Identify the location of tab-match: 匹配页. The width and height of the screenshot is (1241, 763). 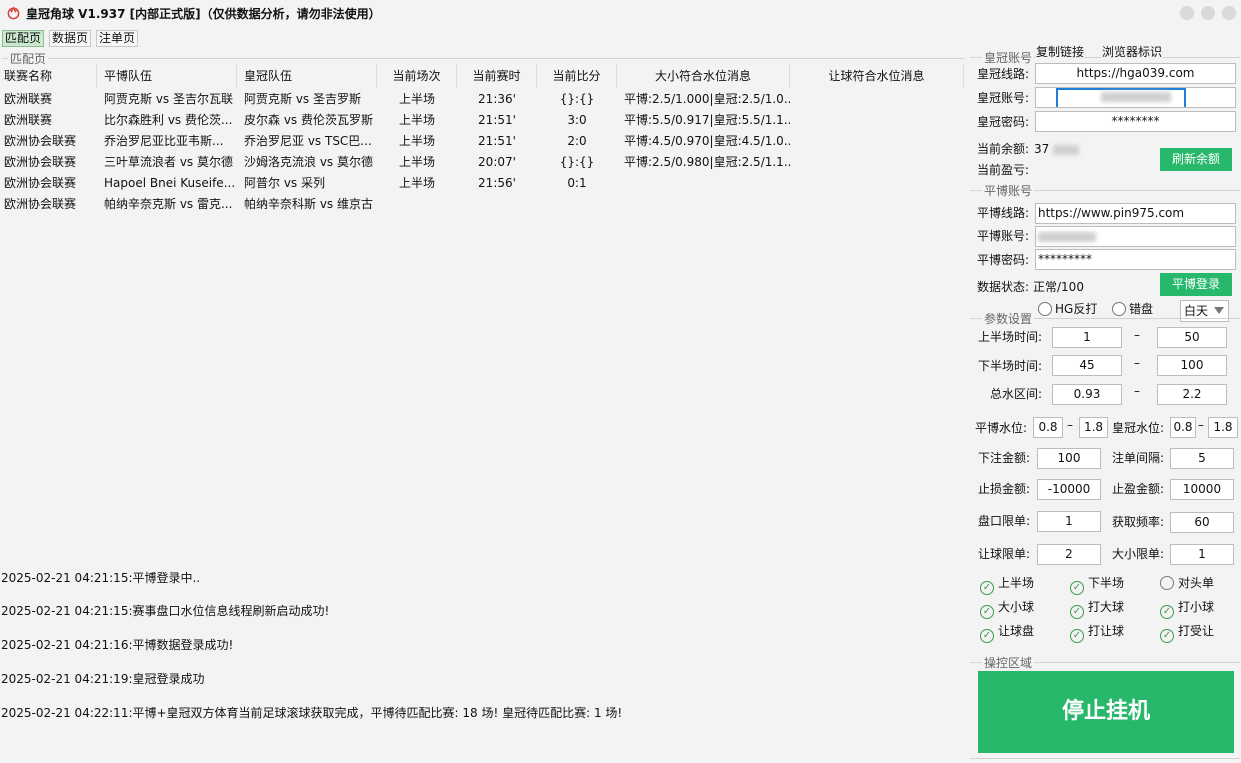
(23, 38).